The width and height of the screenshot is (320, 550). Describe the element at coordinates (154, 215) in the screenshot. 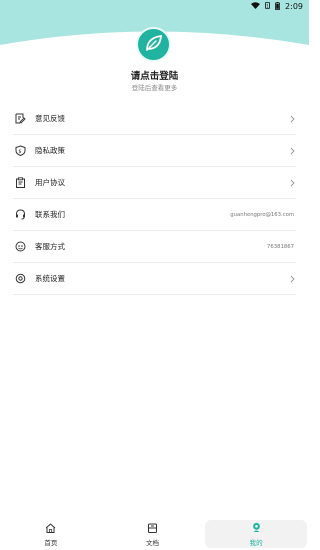

I see `menu-item-contact-us: 联系我们 guanhengpro@163.com` at that location.